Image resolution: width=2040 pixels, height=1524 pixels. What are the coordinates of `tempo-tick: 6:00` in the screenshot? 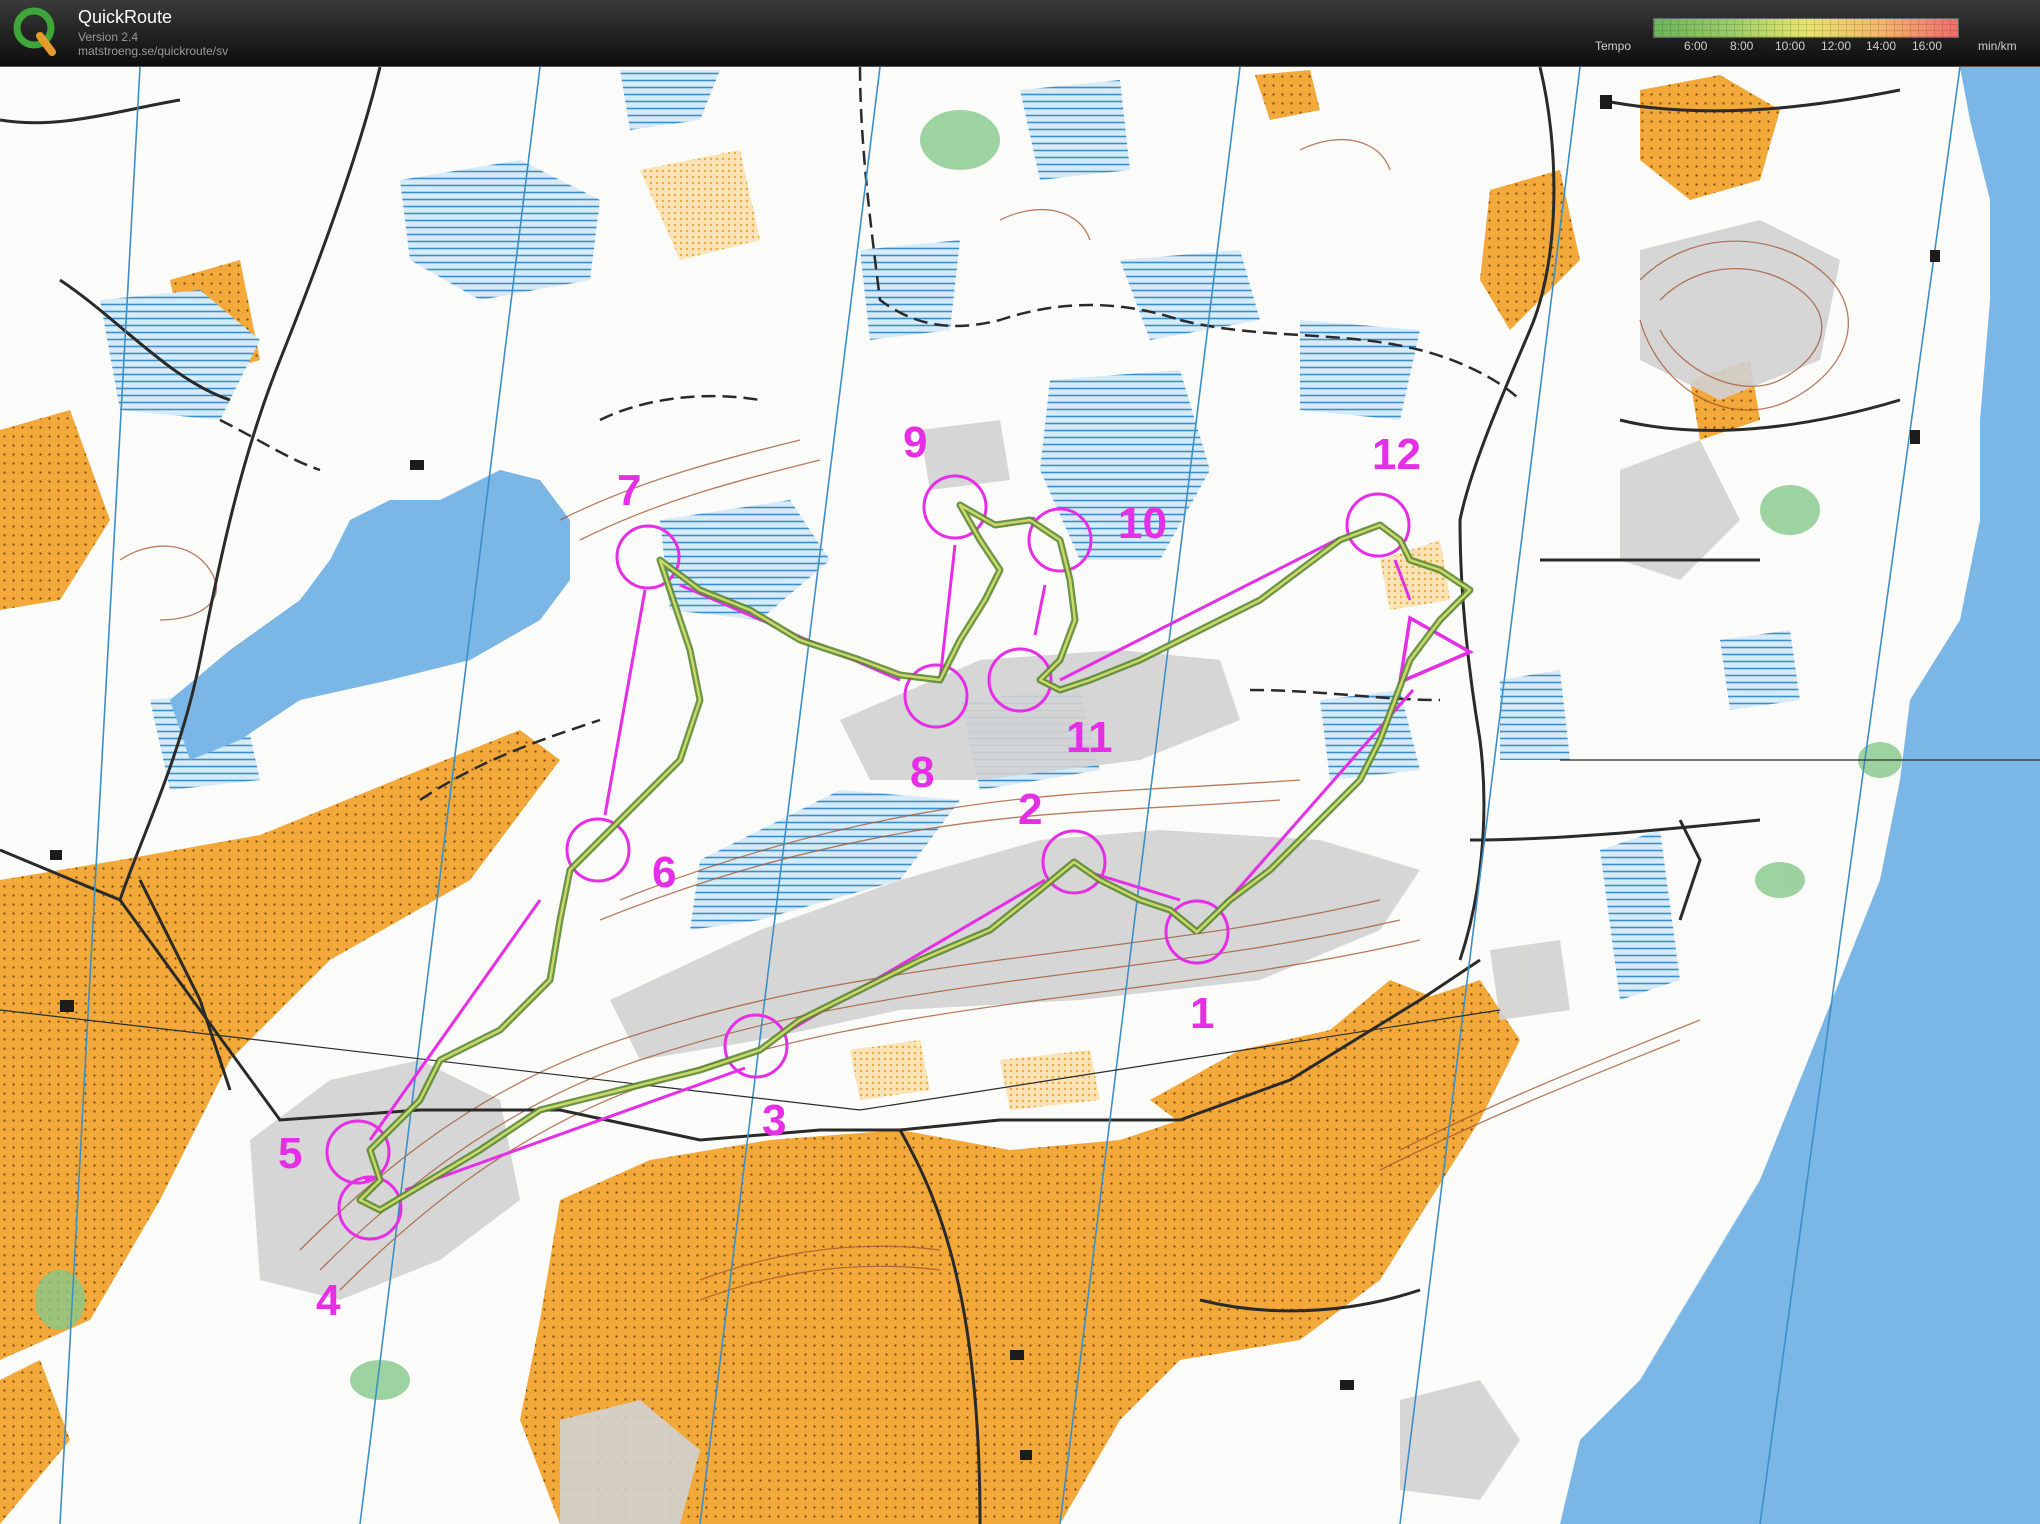 It's located at (1696, 46).